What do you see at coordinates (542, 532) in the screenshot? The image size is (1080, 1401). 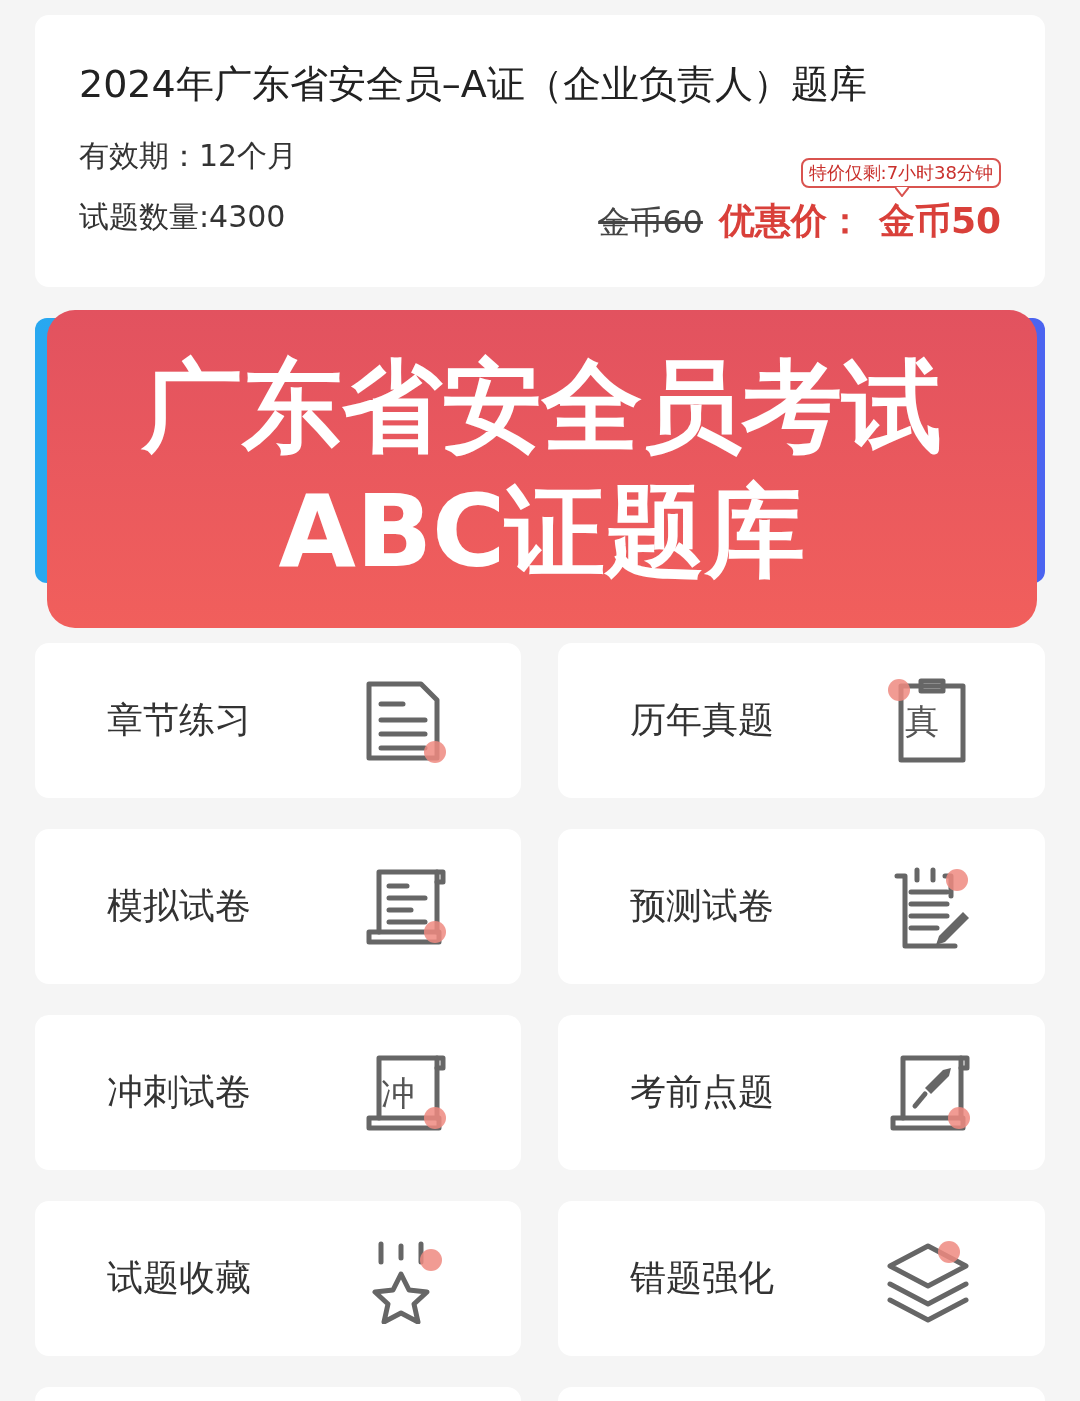 I see `overlay-title: ABC证题库` at bounding box center [542, 532].